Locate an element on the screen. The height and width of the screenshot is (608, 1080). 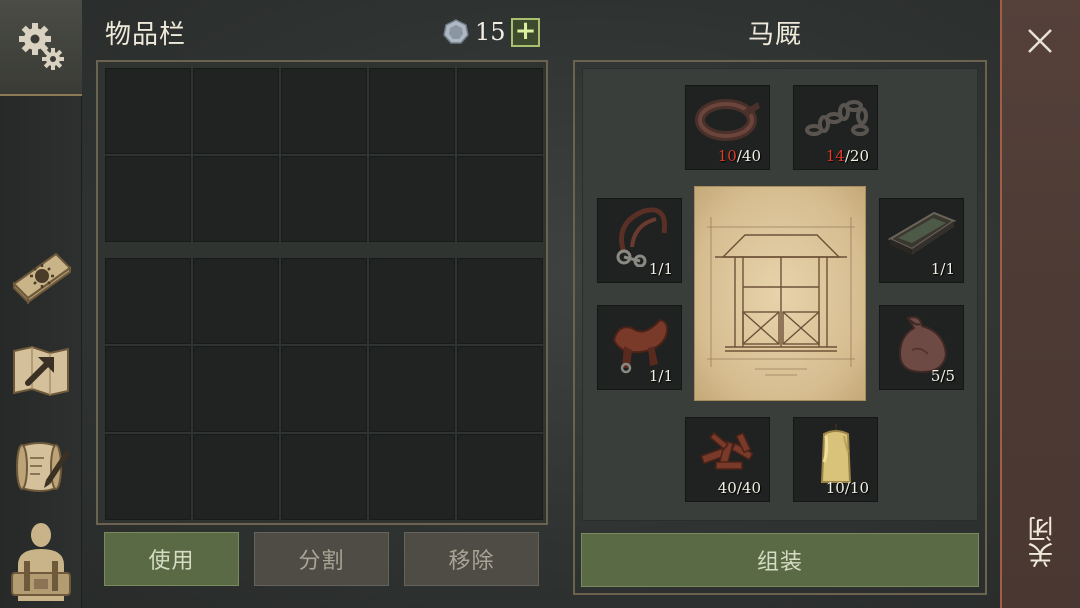
character-button is located at coordinates (41, 561).